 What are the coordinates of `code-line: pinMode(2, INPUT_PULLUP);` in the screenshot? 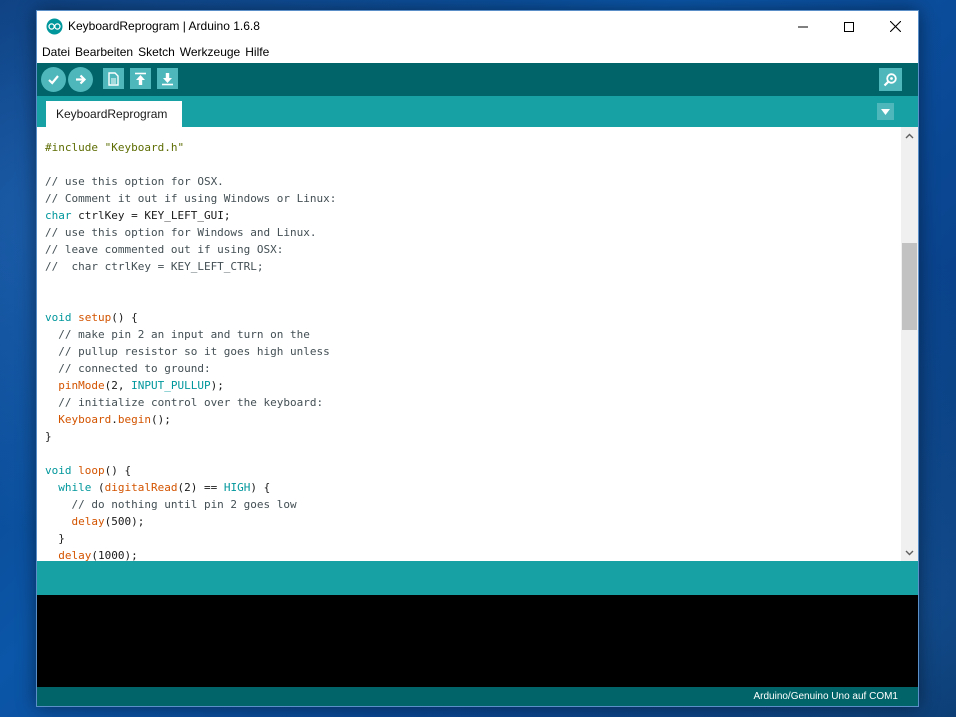 It's located at (470, 385).